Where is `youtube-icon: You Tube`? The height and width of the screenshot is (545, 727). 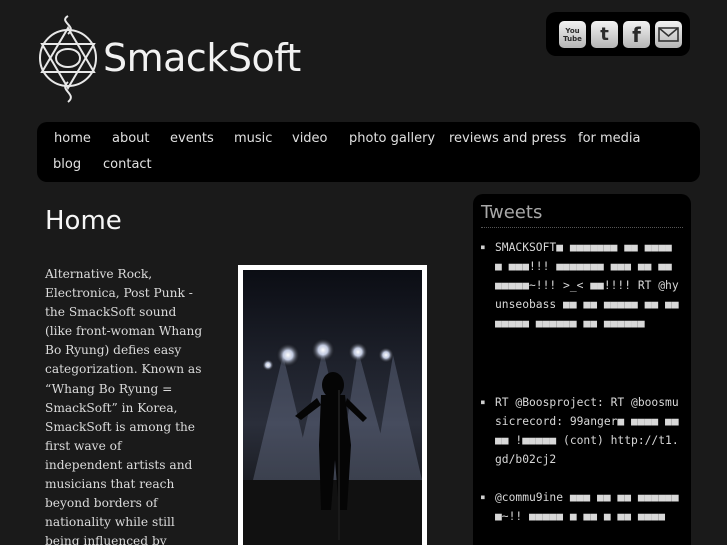 youtube-icon: You Tube is located at coordinates (572, 34).